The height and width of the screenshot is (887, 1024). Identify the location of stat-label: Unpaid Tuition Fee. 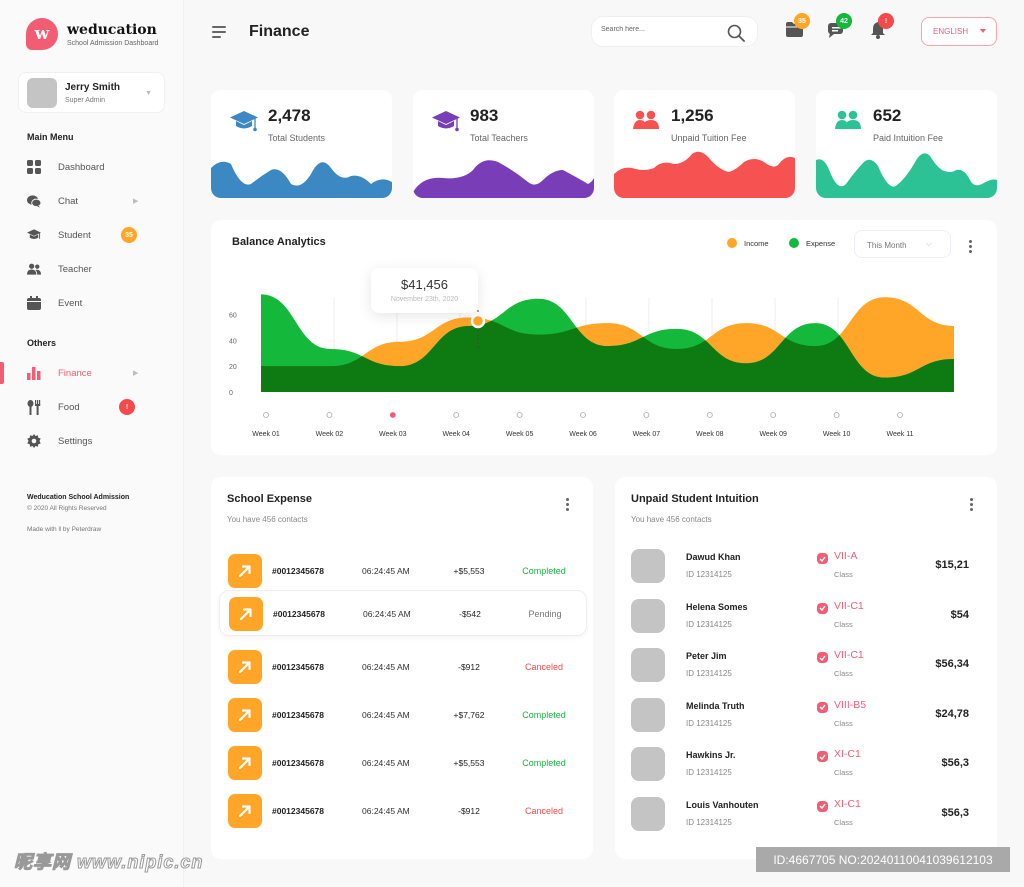
(709, 138).